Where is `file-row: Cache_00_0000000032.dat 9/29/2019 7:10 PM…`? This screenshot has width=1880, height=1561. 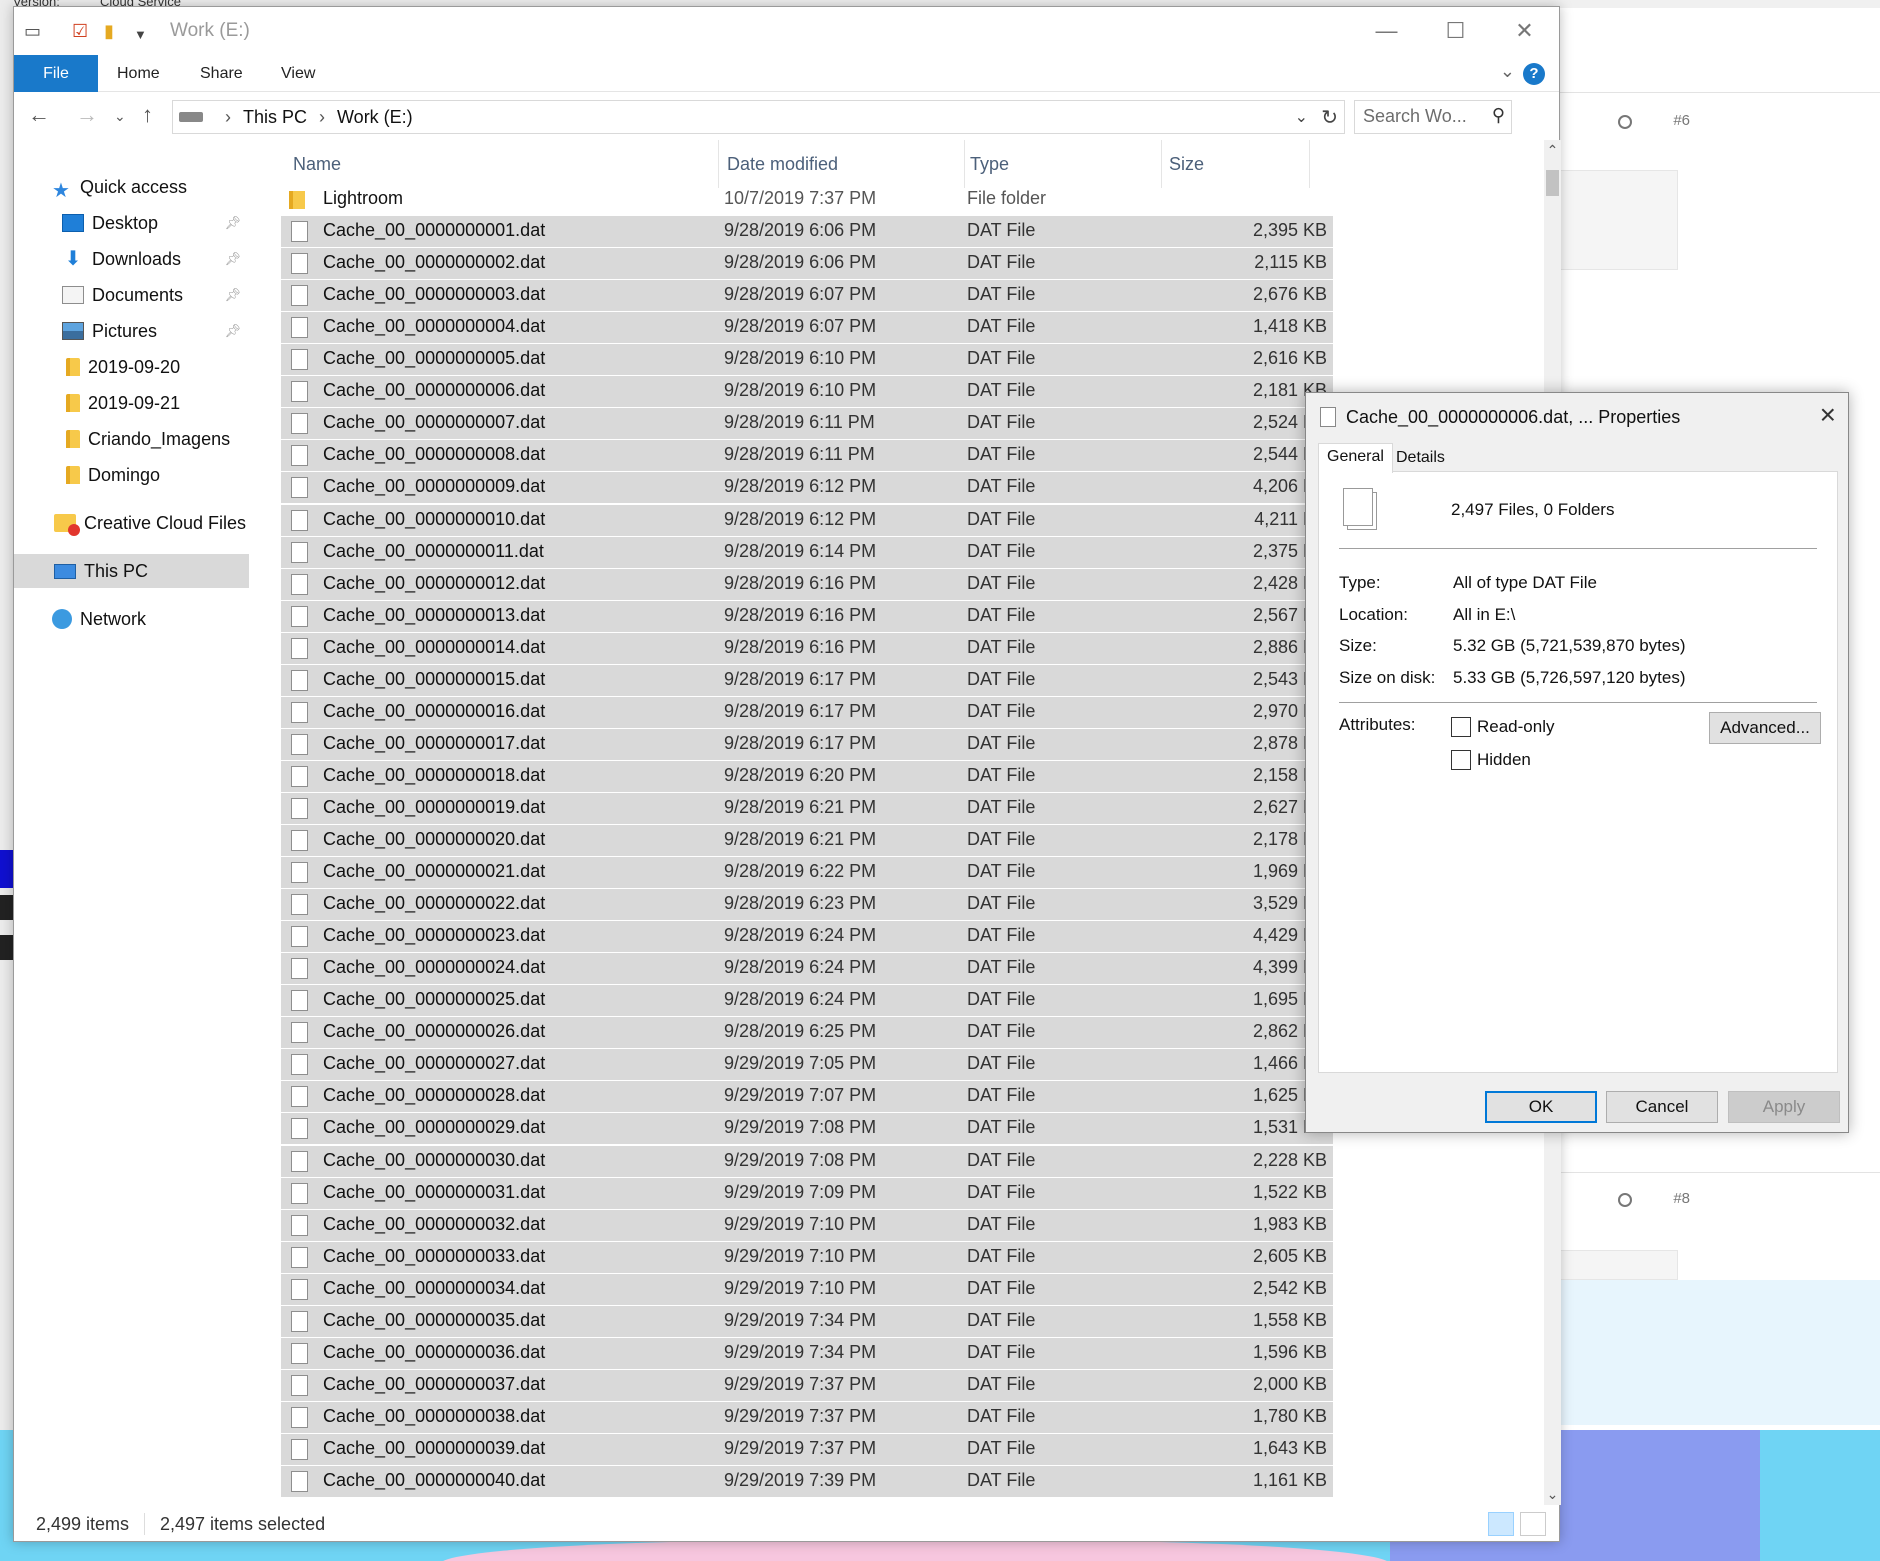 file-row: Cache_00_0000000032.dat 9/29/2019 7:10 PM… is located at coordinates (807, 1225).